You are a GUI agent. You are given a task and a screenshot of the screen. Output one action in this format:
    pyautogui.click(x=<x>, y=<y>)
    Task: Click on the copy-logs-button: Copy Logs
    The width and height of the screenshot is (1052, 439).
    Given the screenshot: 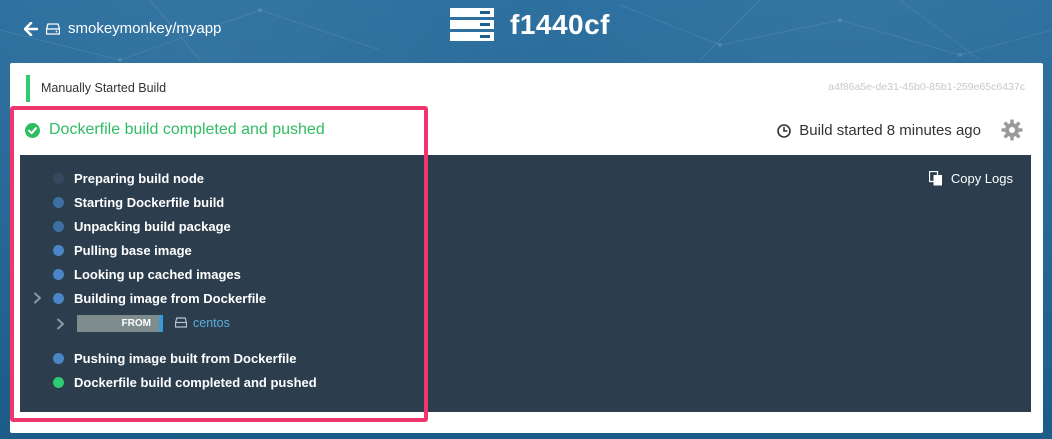 What is the action you would take?
    pyautogui.click(x=970, y=178)
    